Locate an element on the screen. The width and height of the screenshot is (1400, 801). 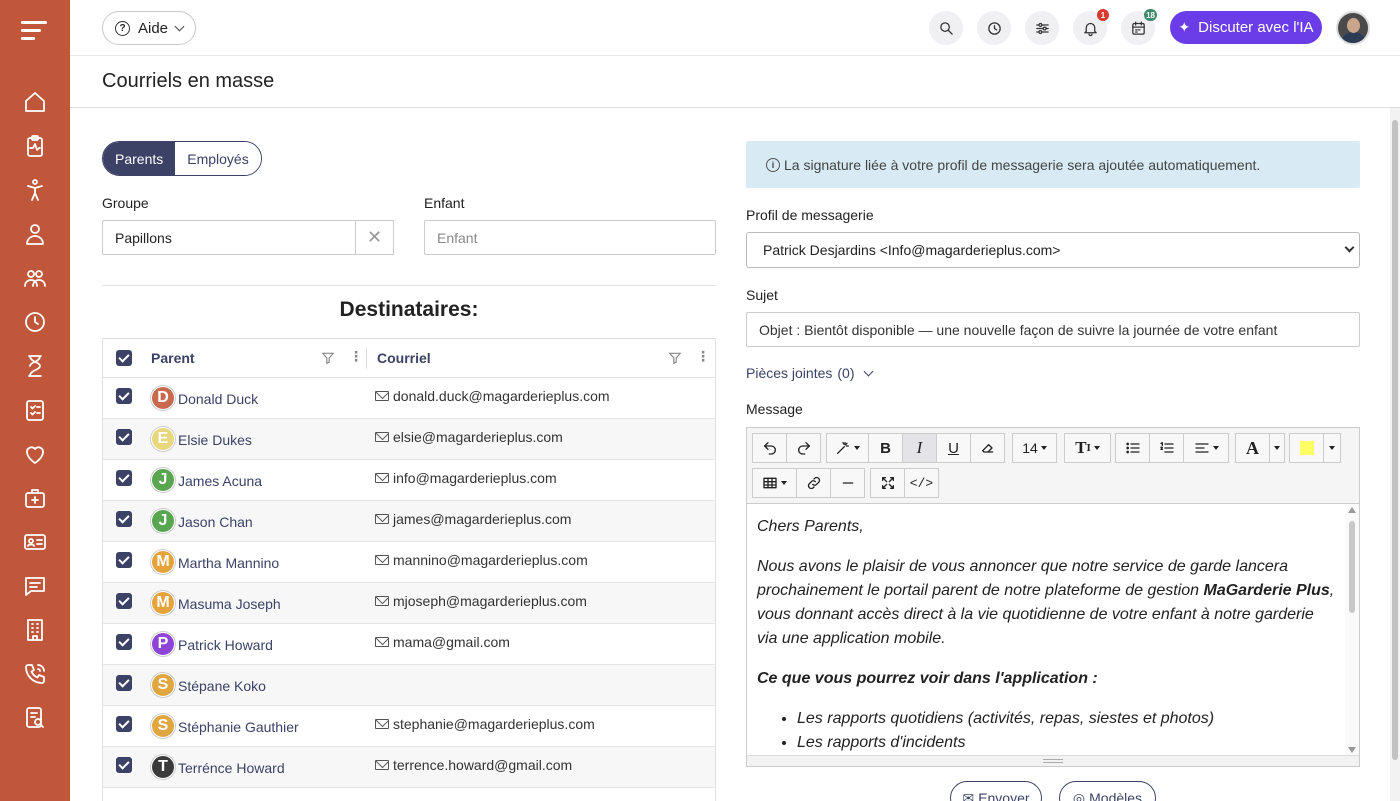
medical-kit-icon is located at coordinates (35, 498).